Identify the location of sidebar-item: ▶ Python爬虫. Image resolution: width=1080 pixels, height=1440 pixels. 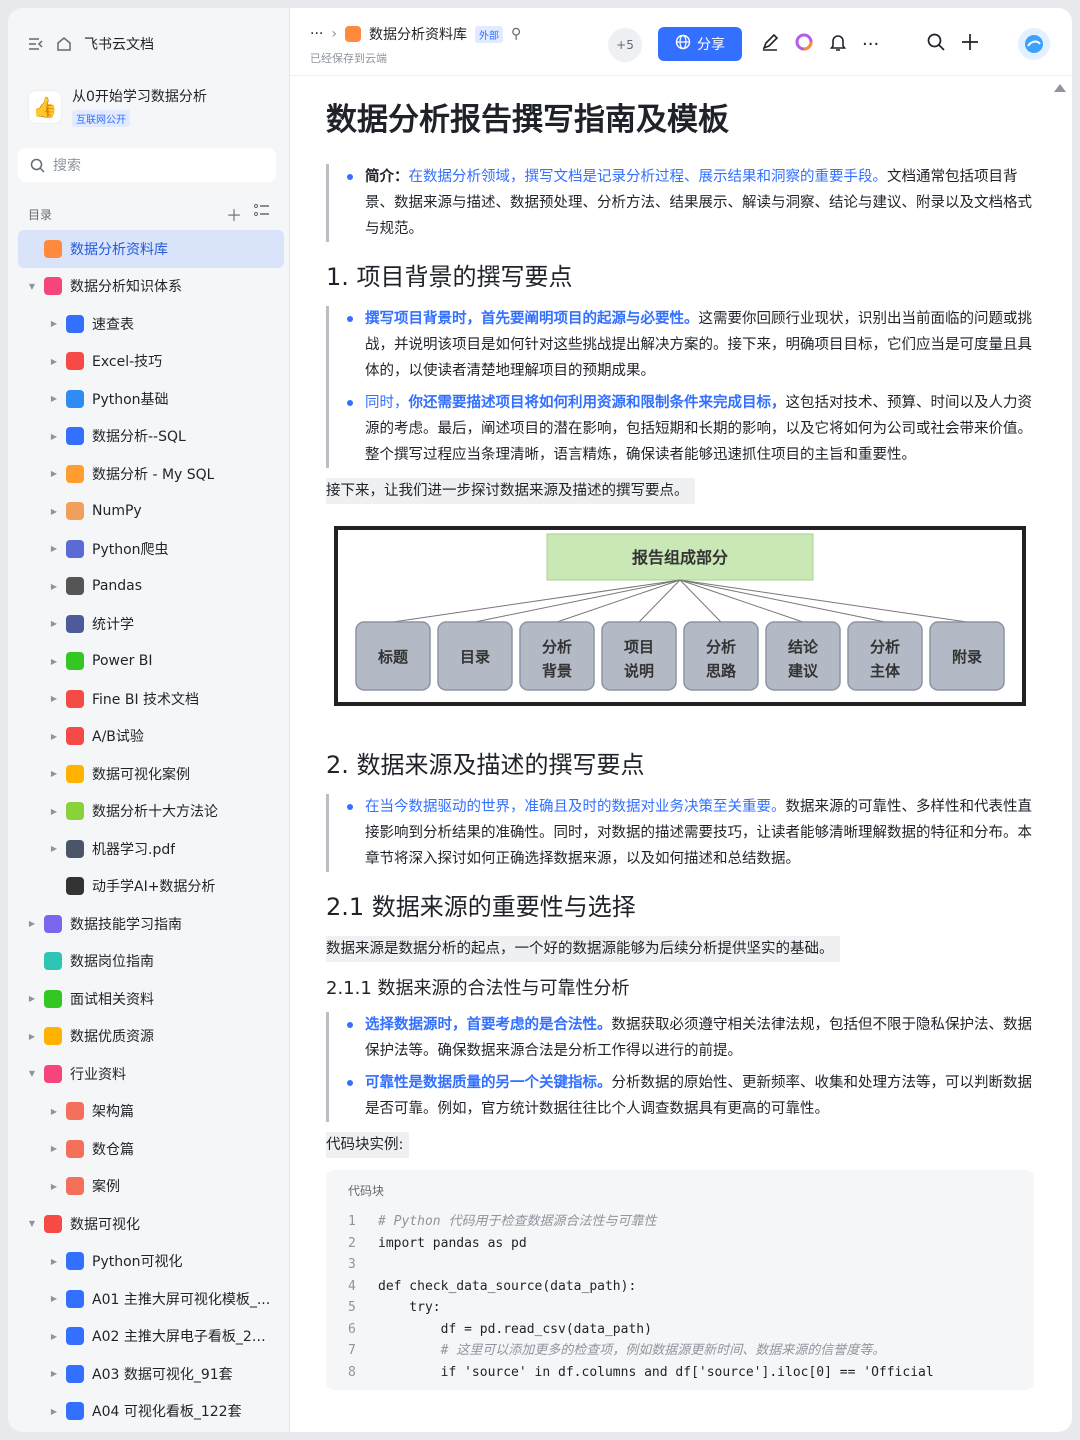
(149, 549).